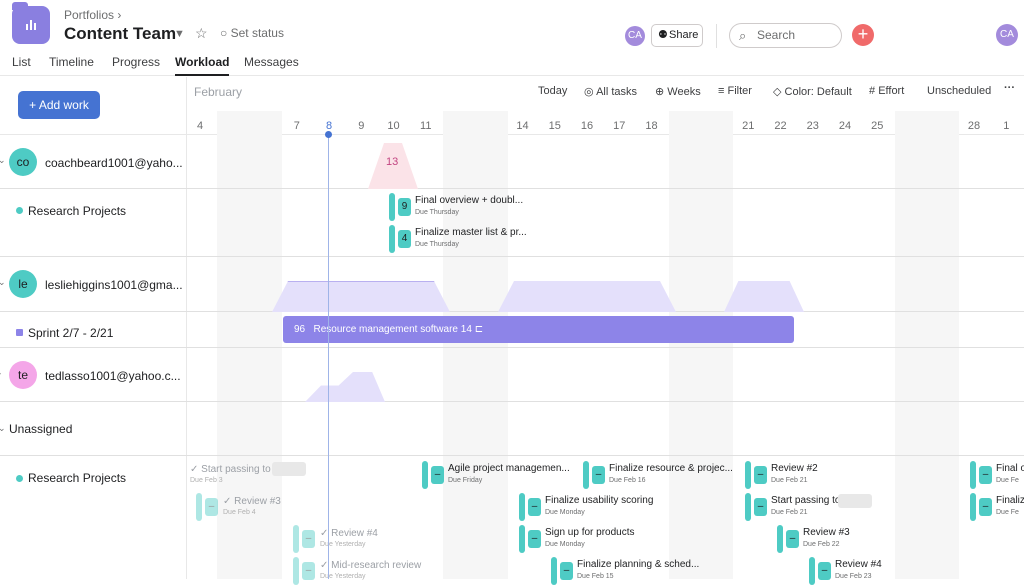  I want to click on effort-button: # Effort, so click(886, 91).